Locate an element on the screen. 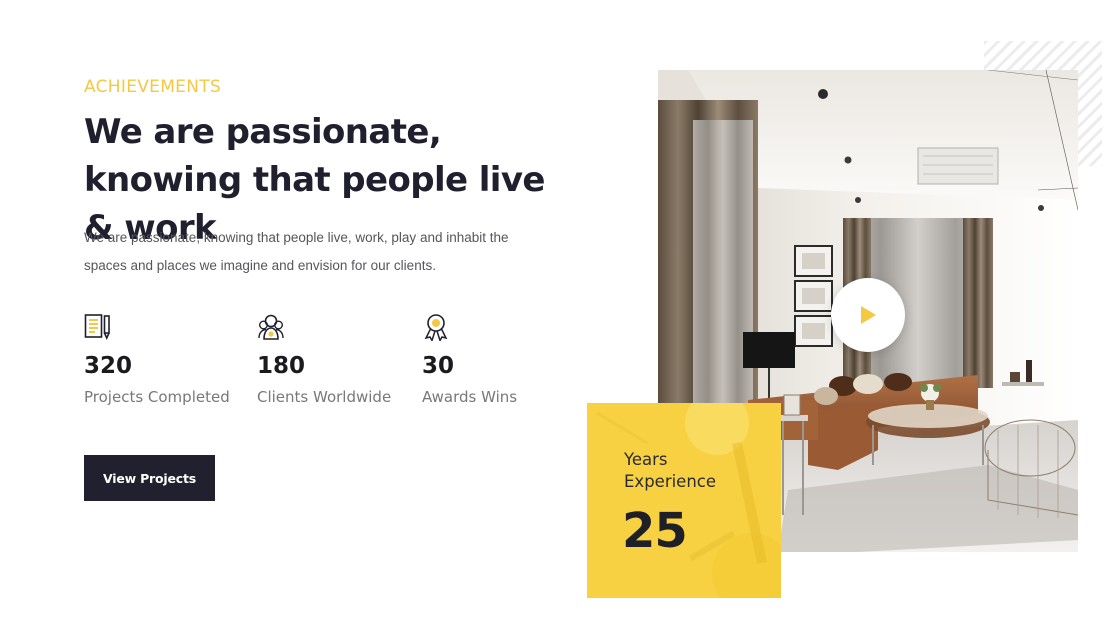 Image resolution: width=1119 pixels, height=638 pixels. stat-label: Awards Wins is located at coordinates (470, 397).